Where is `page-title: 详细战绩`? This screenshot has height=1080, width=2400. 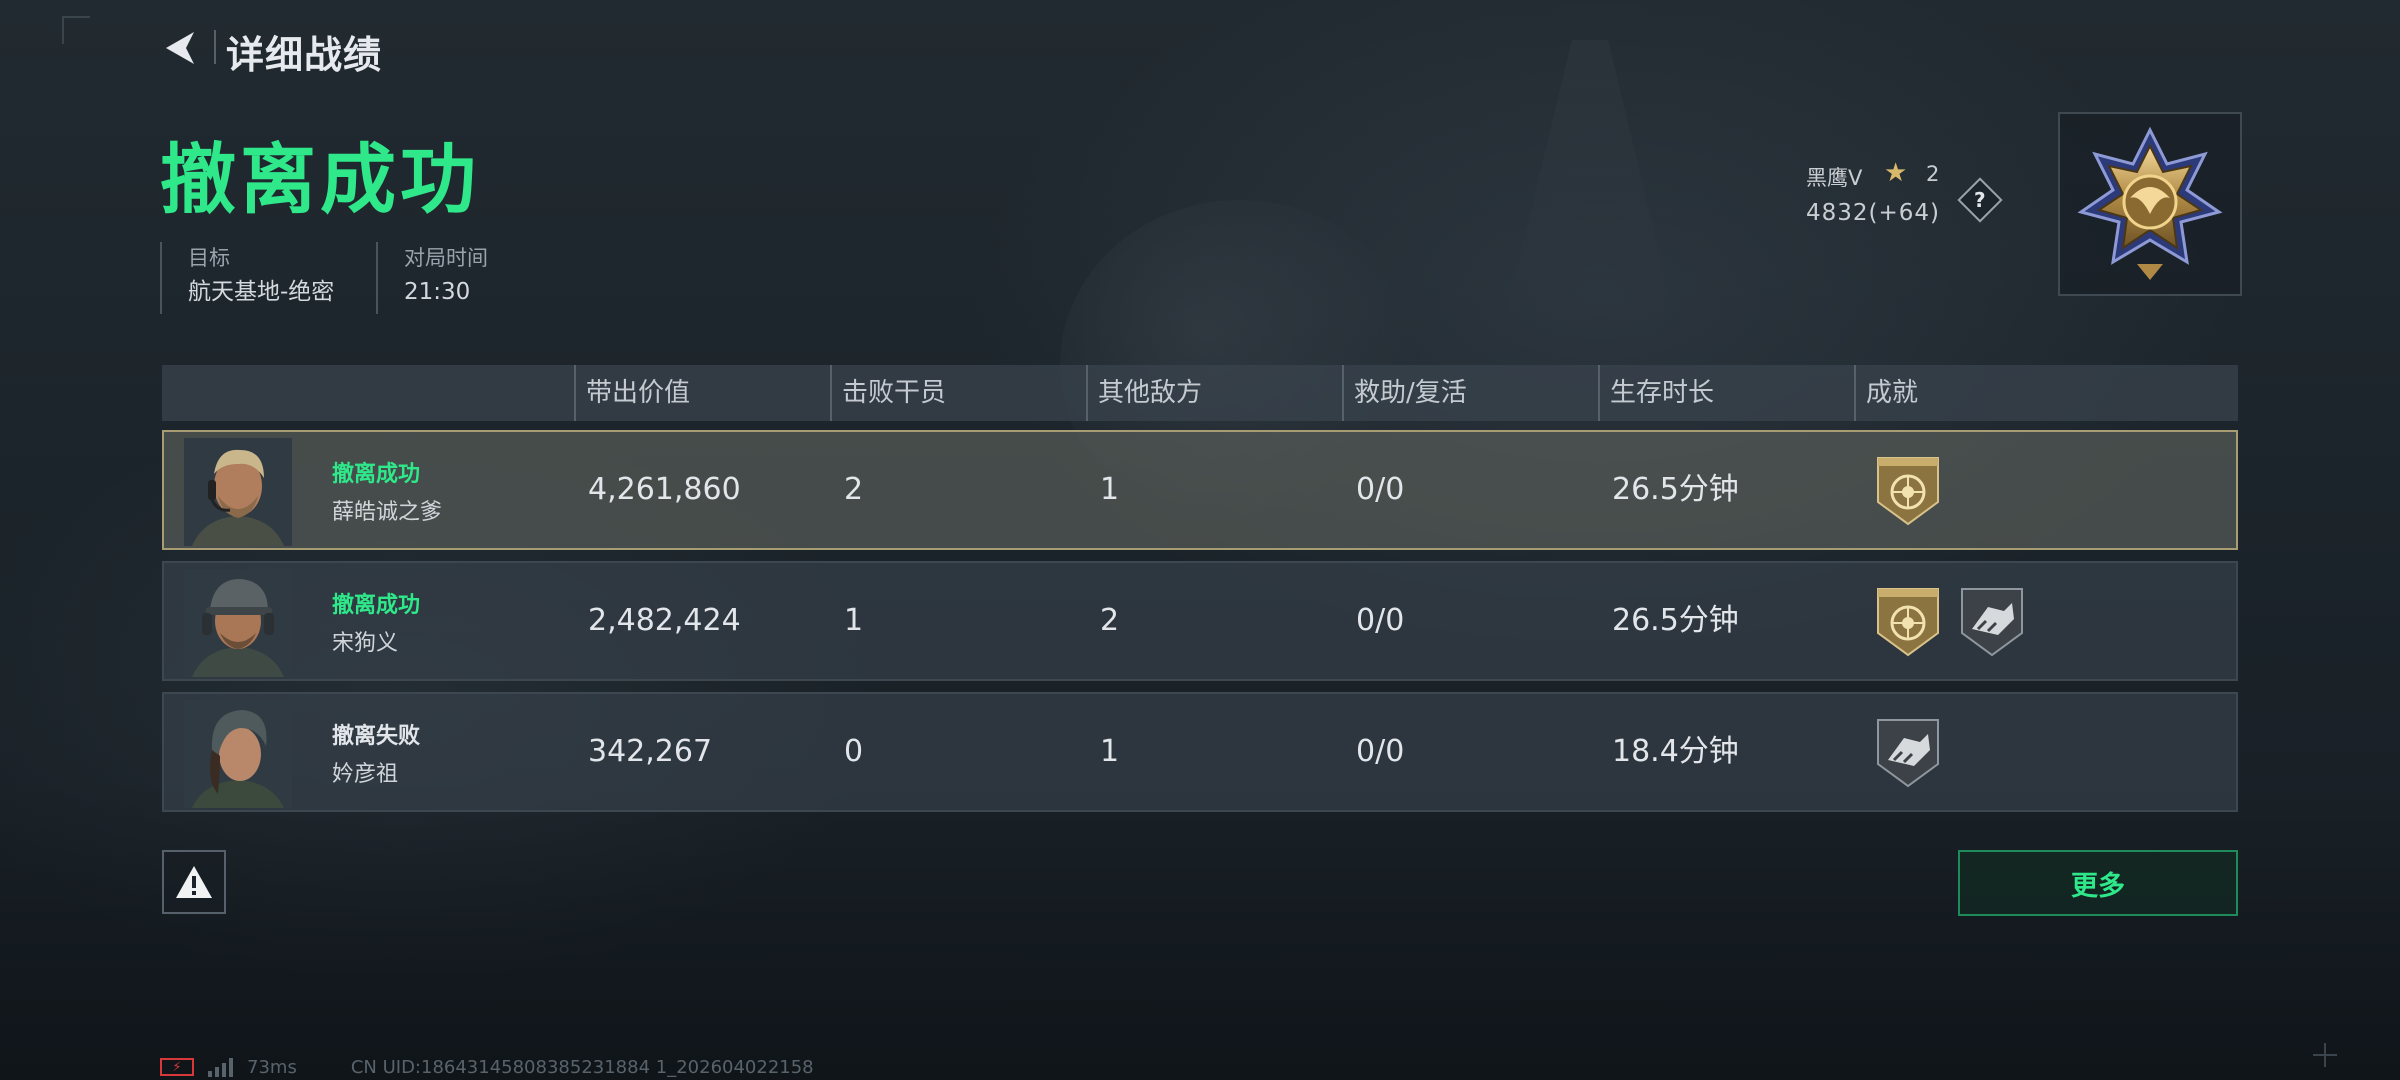
page-title: 详细战绩 is located at coordinates (304, 55).